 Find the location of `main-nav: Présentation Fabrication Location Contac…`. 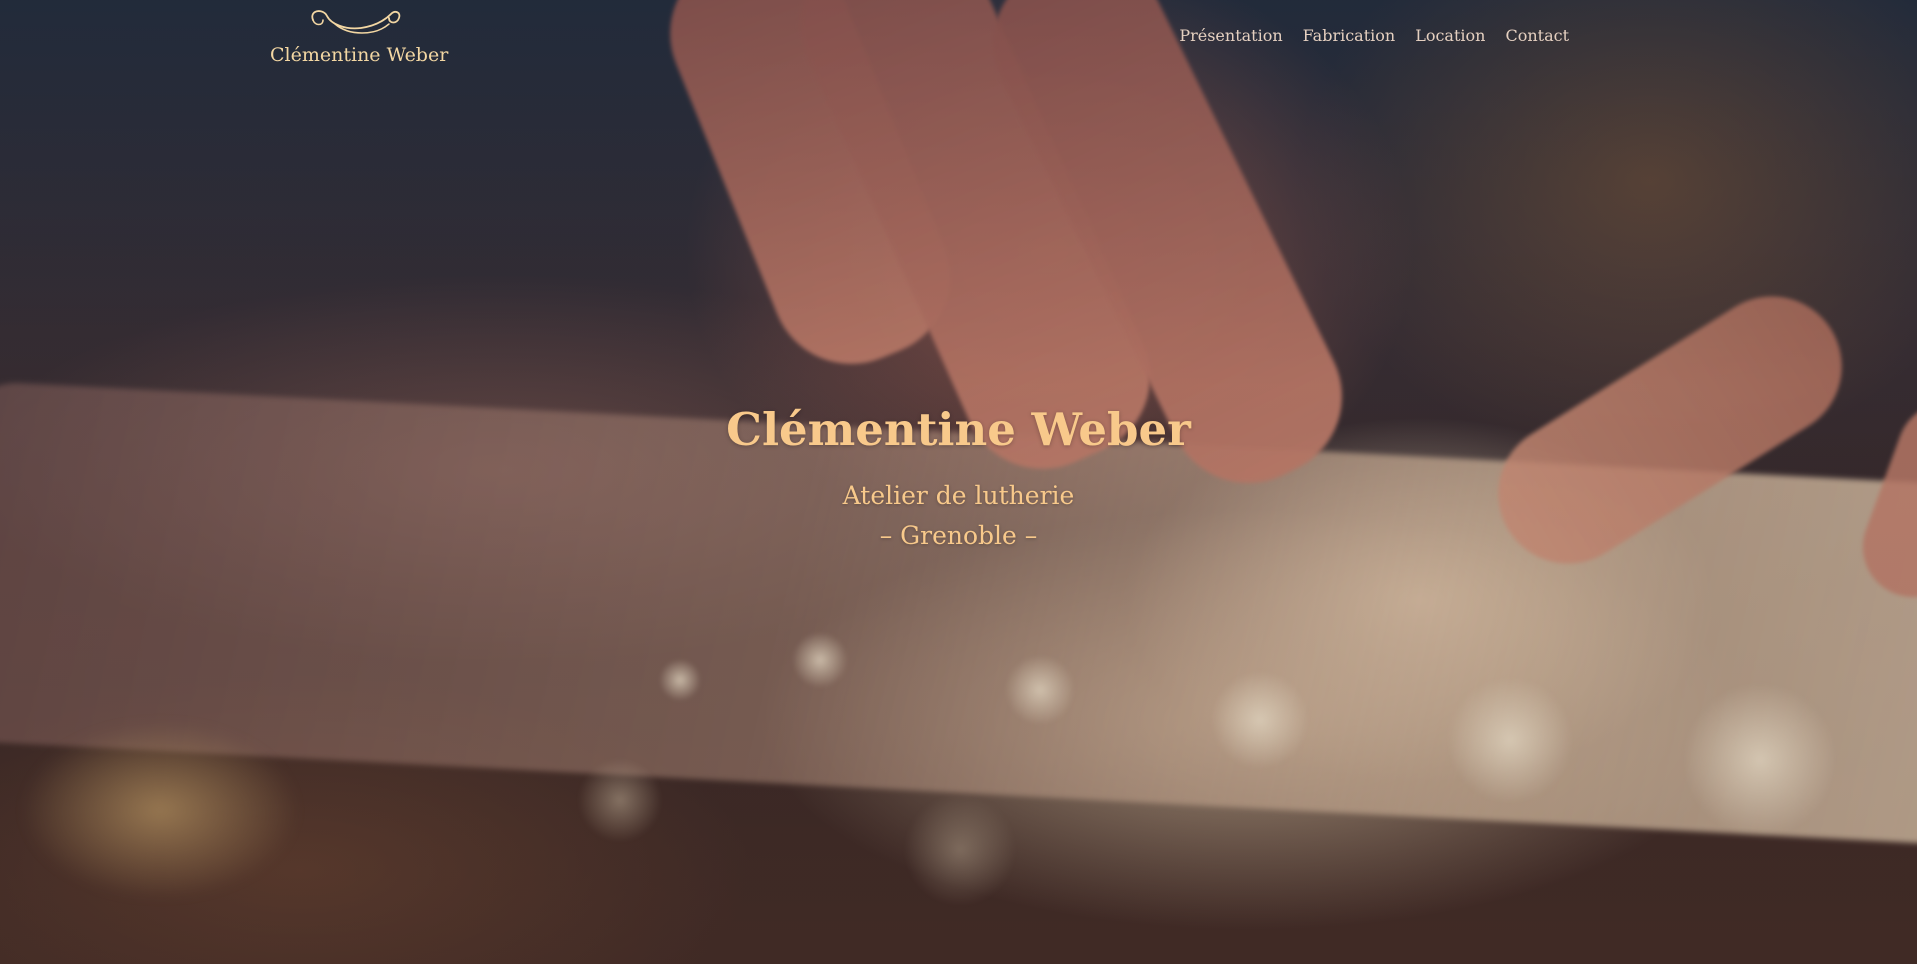

main-nav: Présentation Fabrication Location Contac… is located at coordinates (1374, 35).